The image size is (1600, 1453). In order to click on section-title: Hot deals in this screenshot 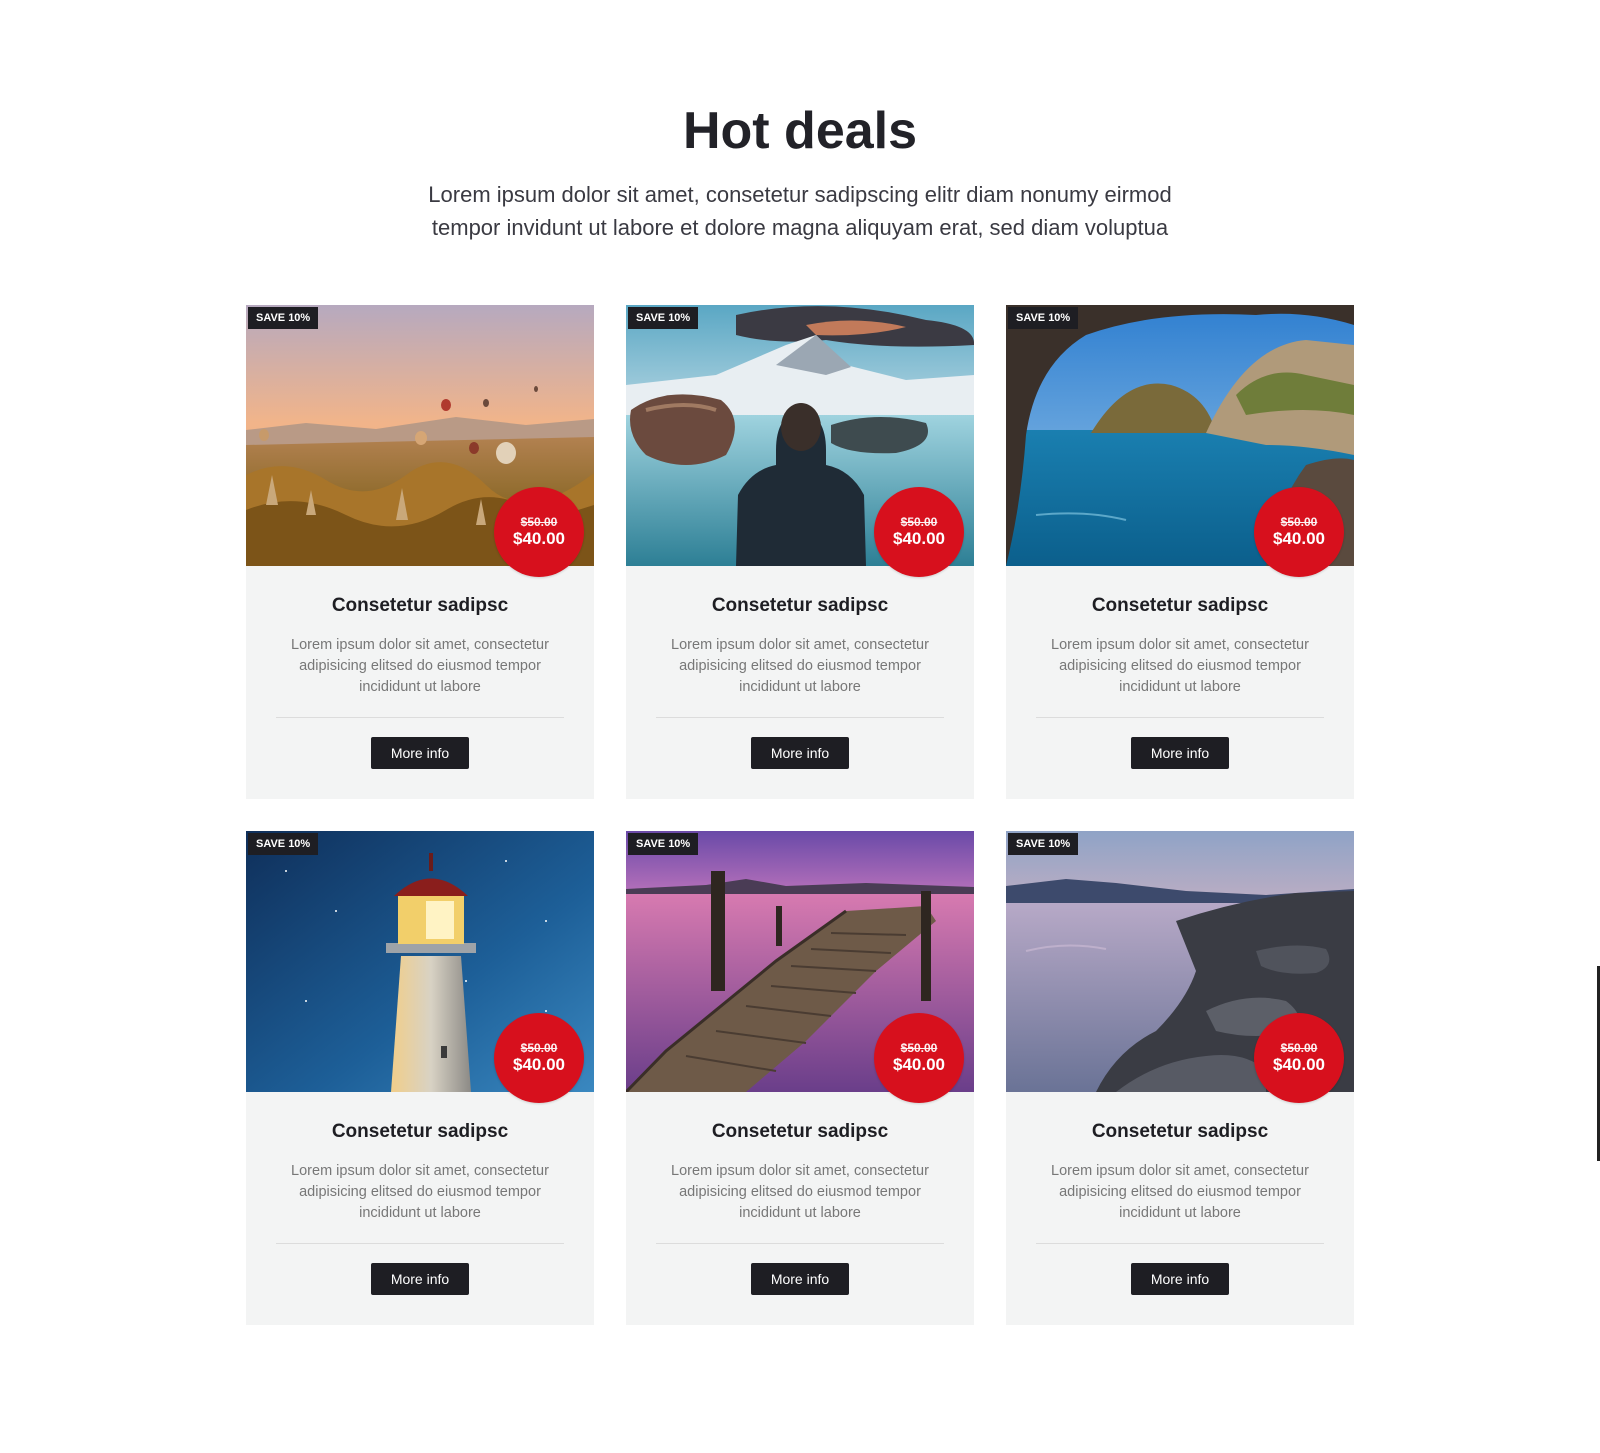, I will do `click(800, 131)`.